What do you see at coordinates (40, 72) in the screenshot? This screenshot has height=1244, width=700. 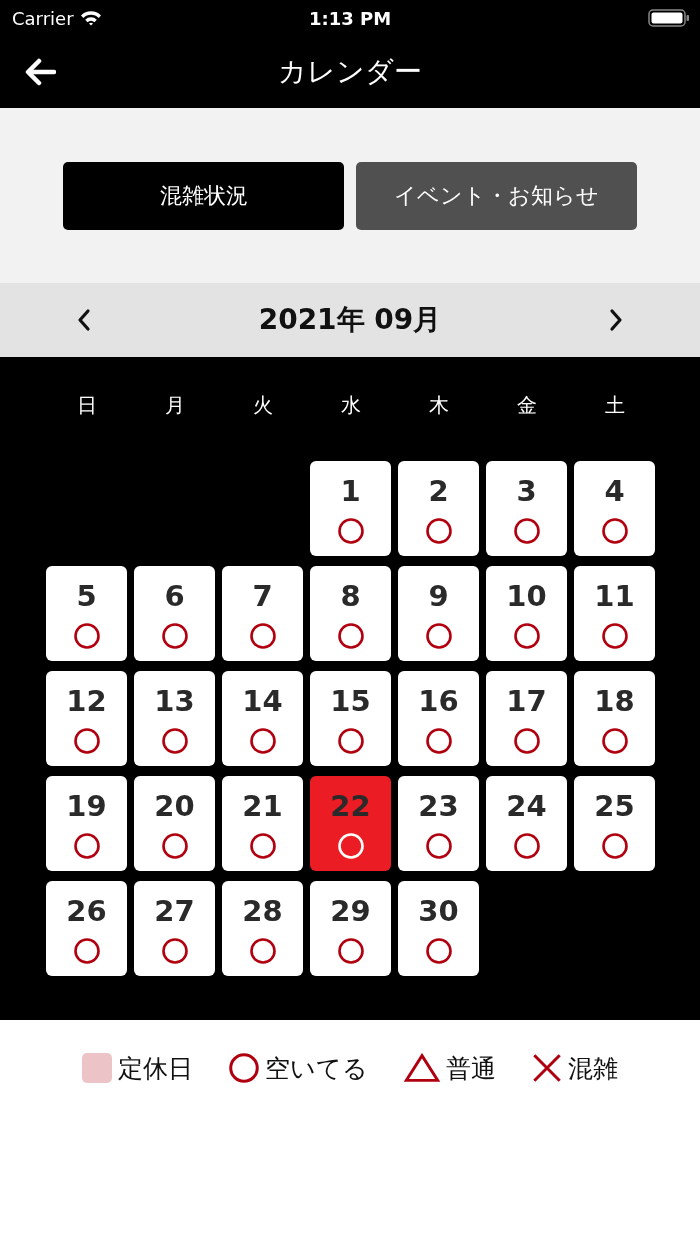 I see `back-arrow-icon` at bounding box center [40, 72].